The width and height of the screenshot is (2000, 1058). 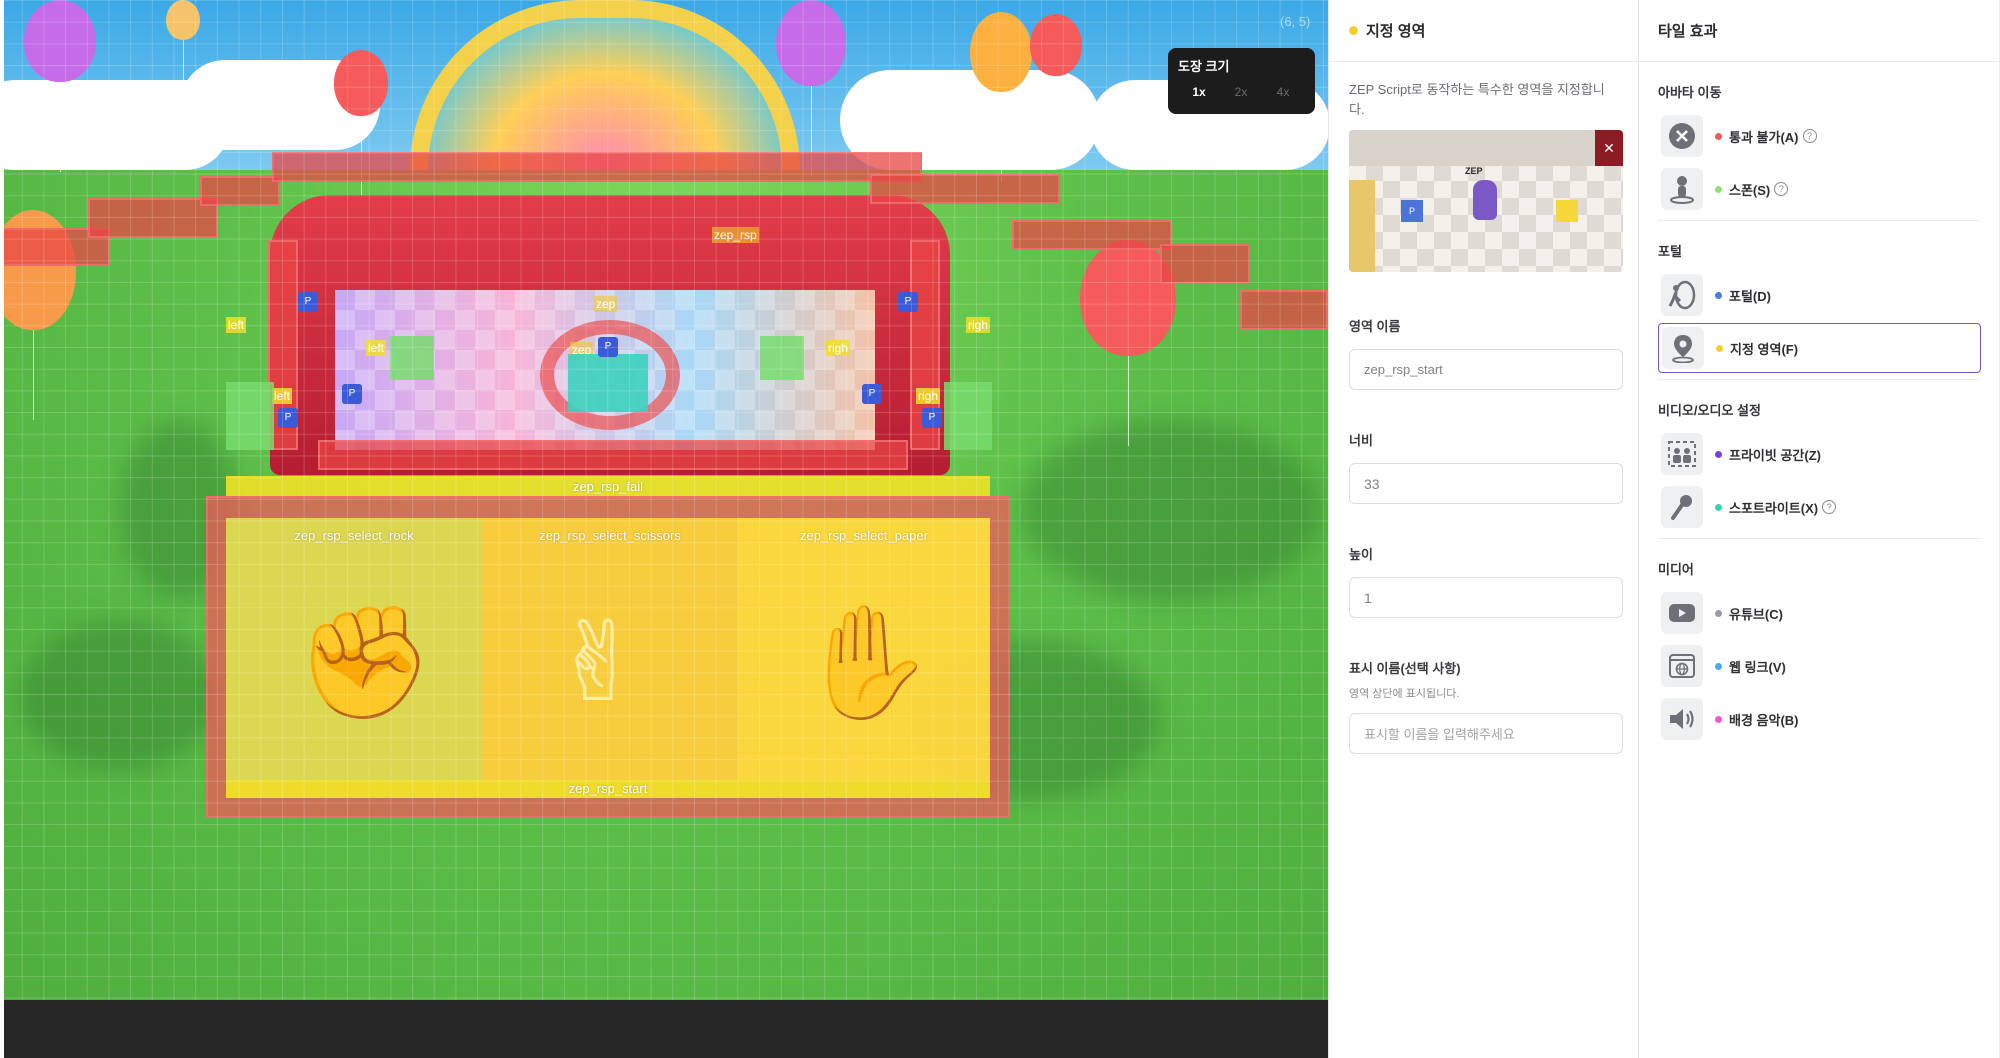 What do you see at coordinates (2, 529) in the screenshot?
I see `canvas-left-edge` at bounding box center [2, 529].